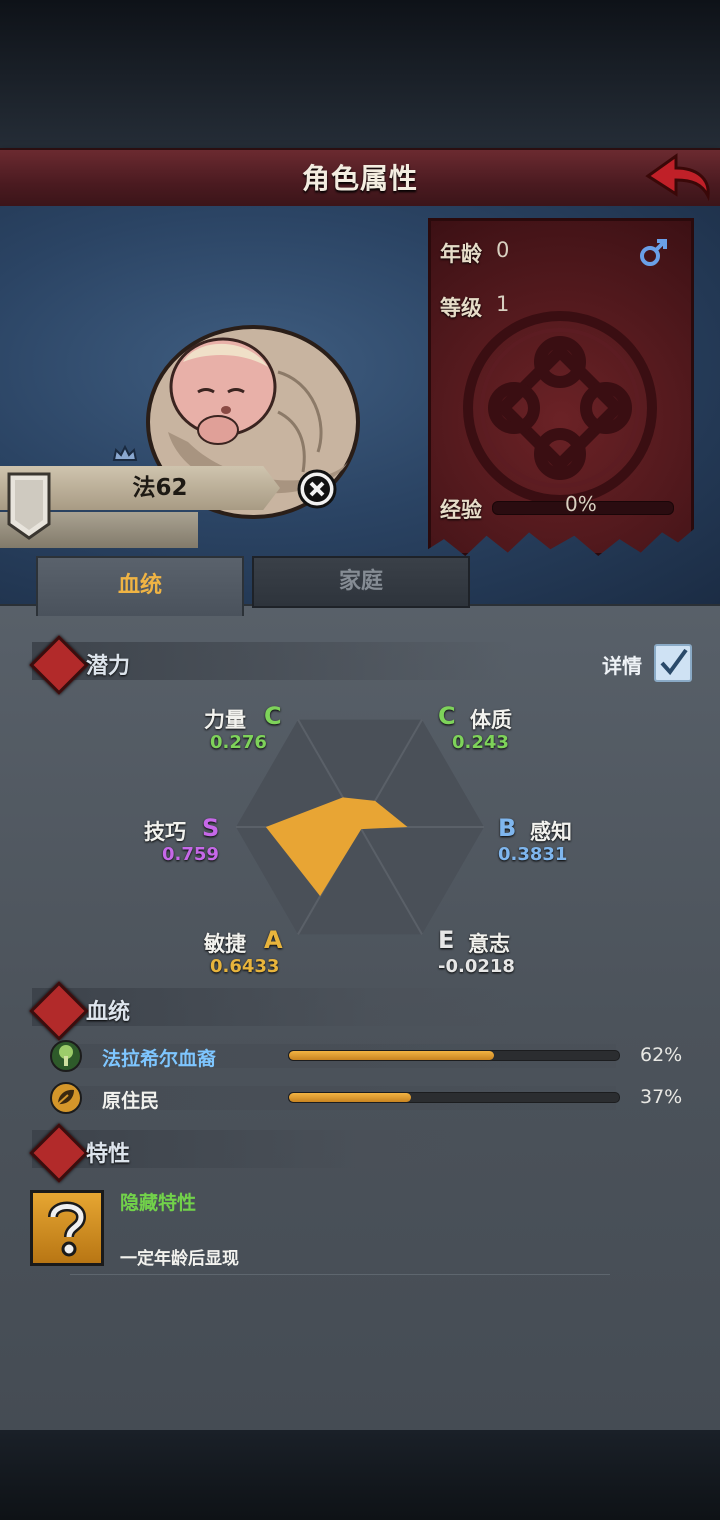 The image size is (720, 1520). Describe the element at coordinates (480, 742) in the screenshot. I see `stat-constitution-value: 0.243` at that location.